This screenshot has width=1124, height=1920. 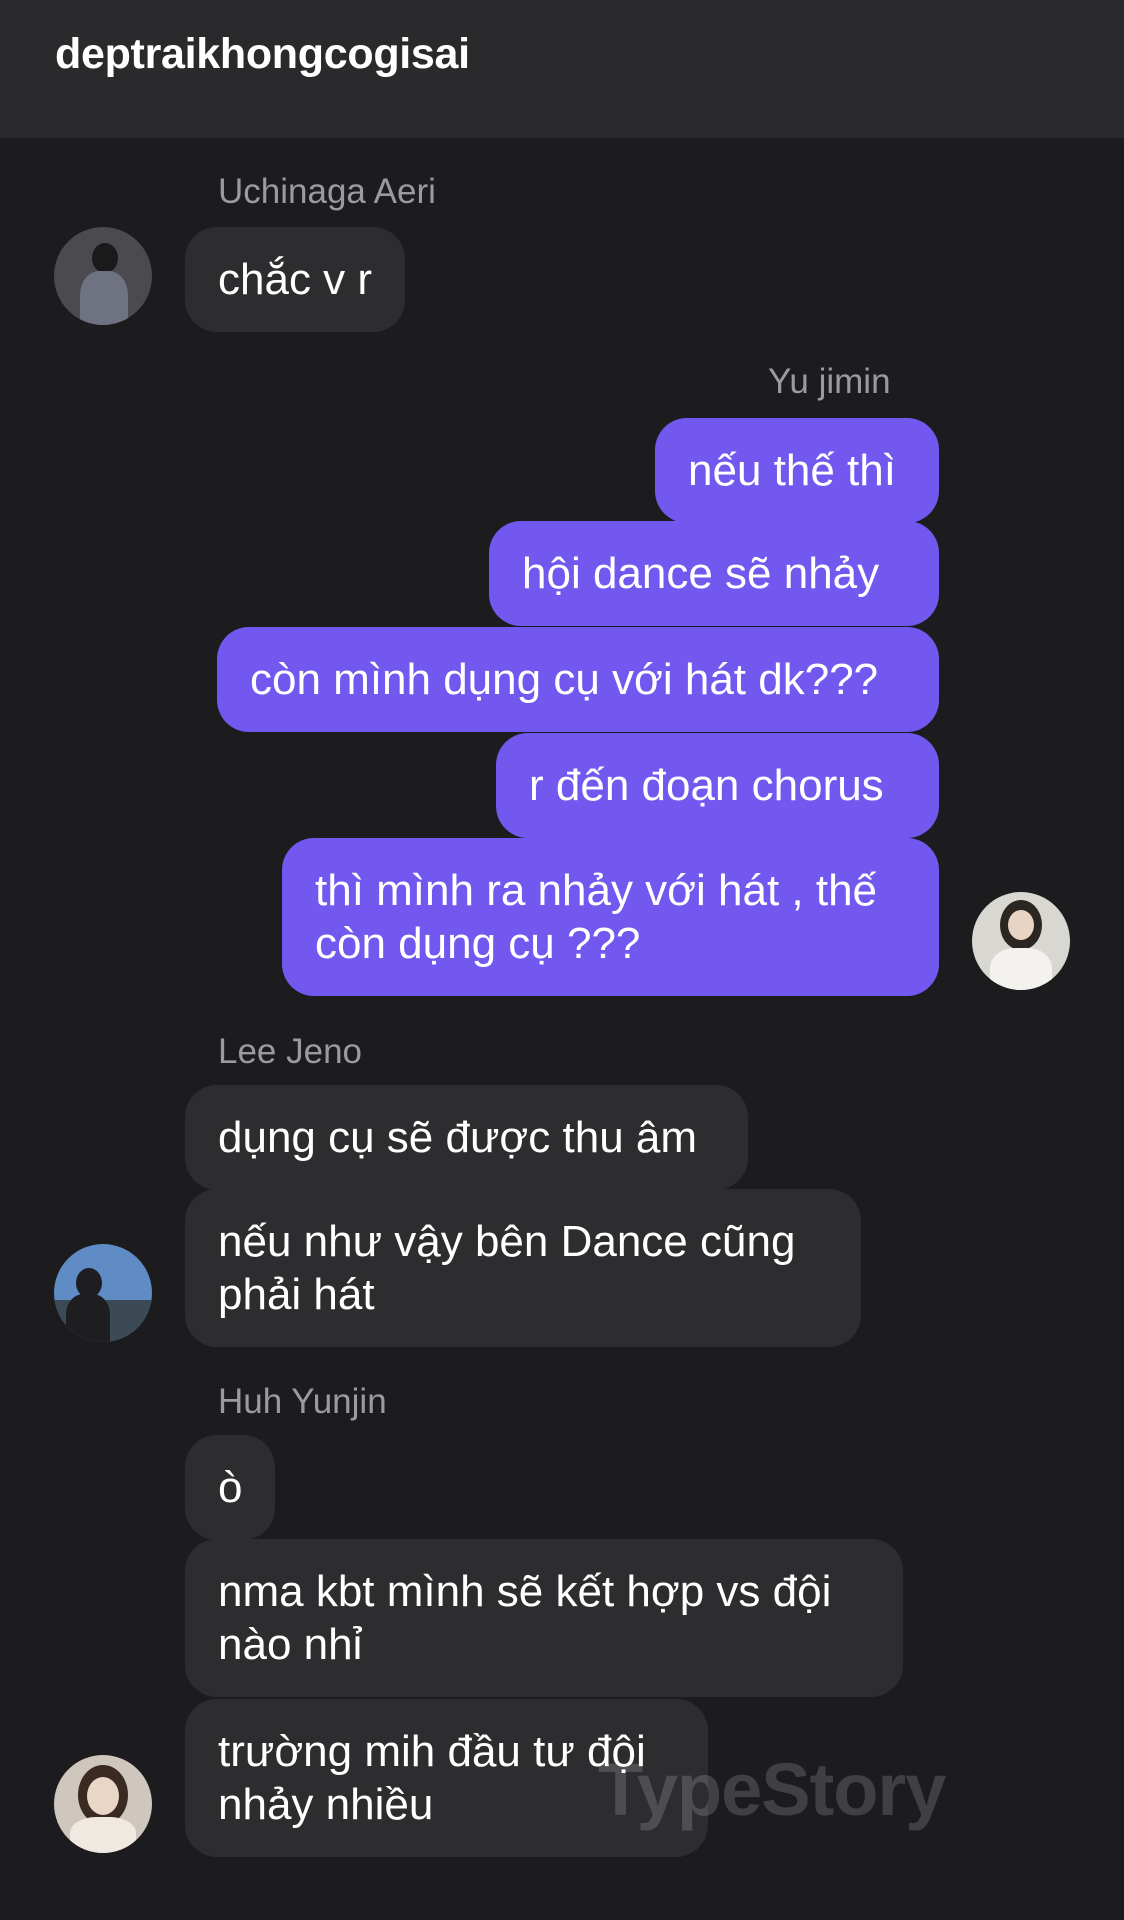 What do you see at coordinates (302, 1401) in the screenshot?
I see `sender-name: Huh Yunjin` at bounding box center [302, 1401].